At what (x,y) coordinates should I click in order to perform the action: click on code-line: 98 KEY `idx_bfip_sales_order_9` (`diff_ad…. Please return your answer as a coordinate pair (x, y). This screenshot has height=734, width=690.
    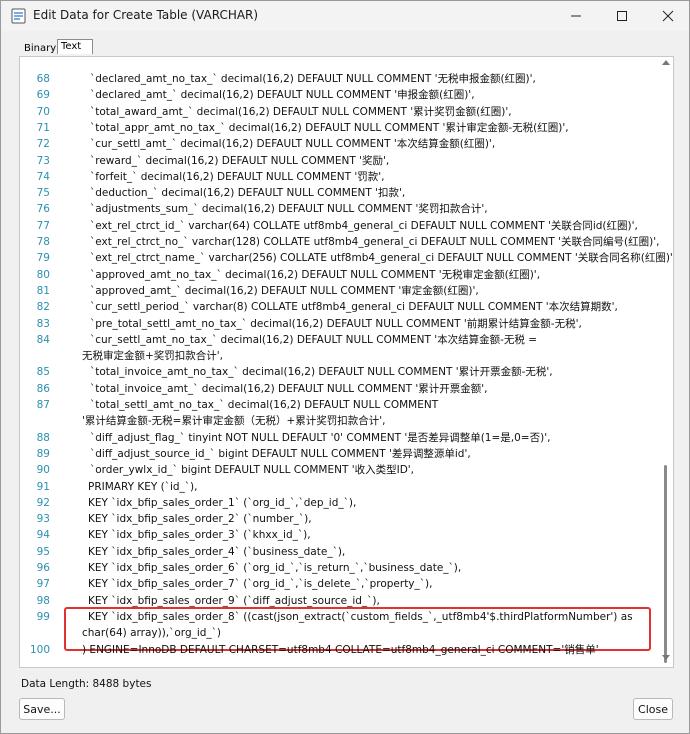
    Looking at the image, I should click on (335, 601).